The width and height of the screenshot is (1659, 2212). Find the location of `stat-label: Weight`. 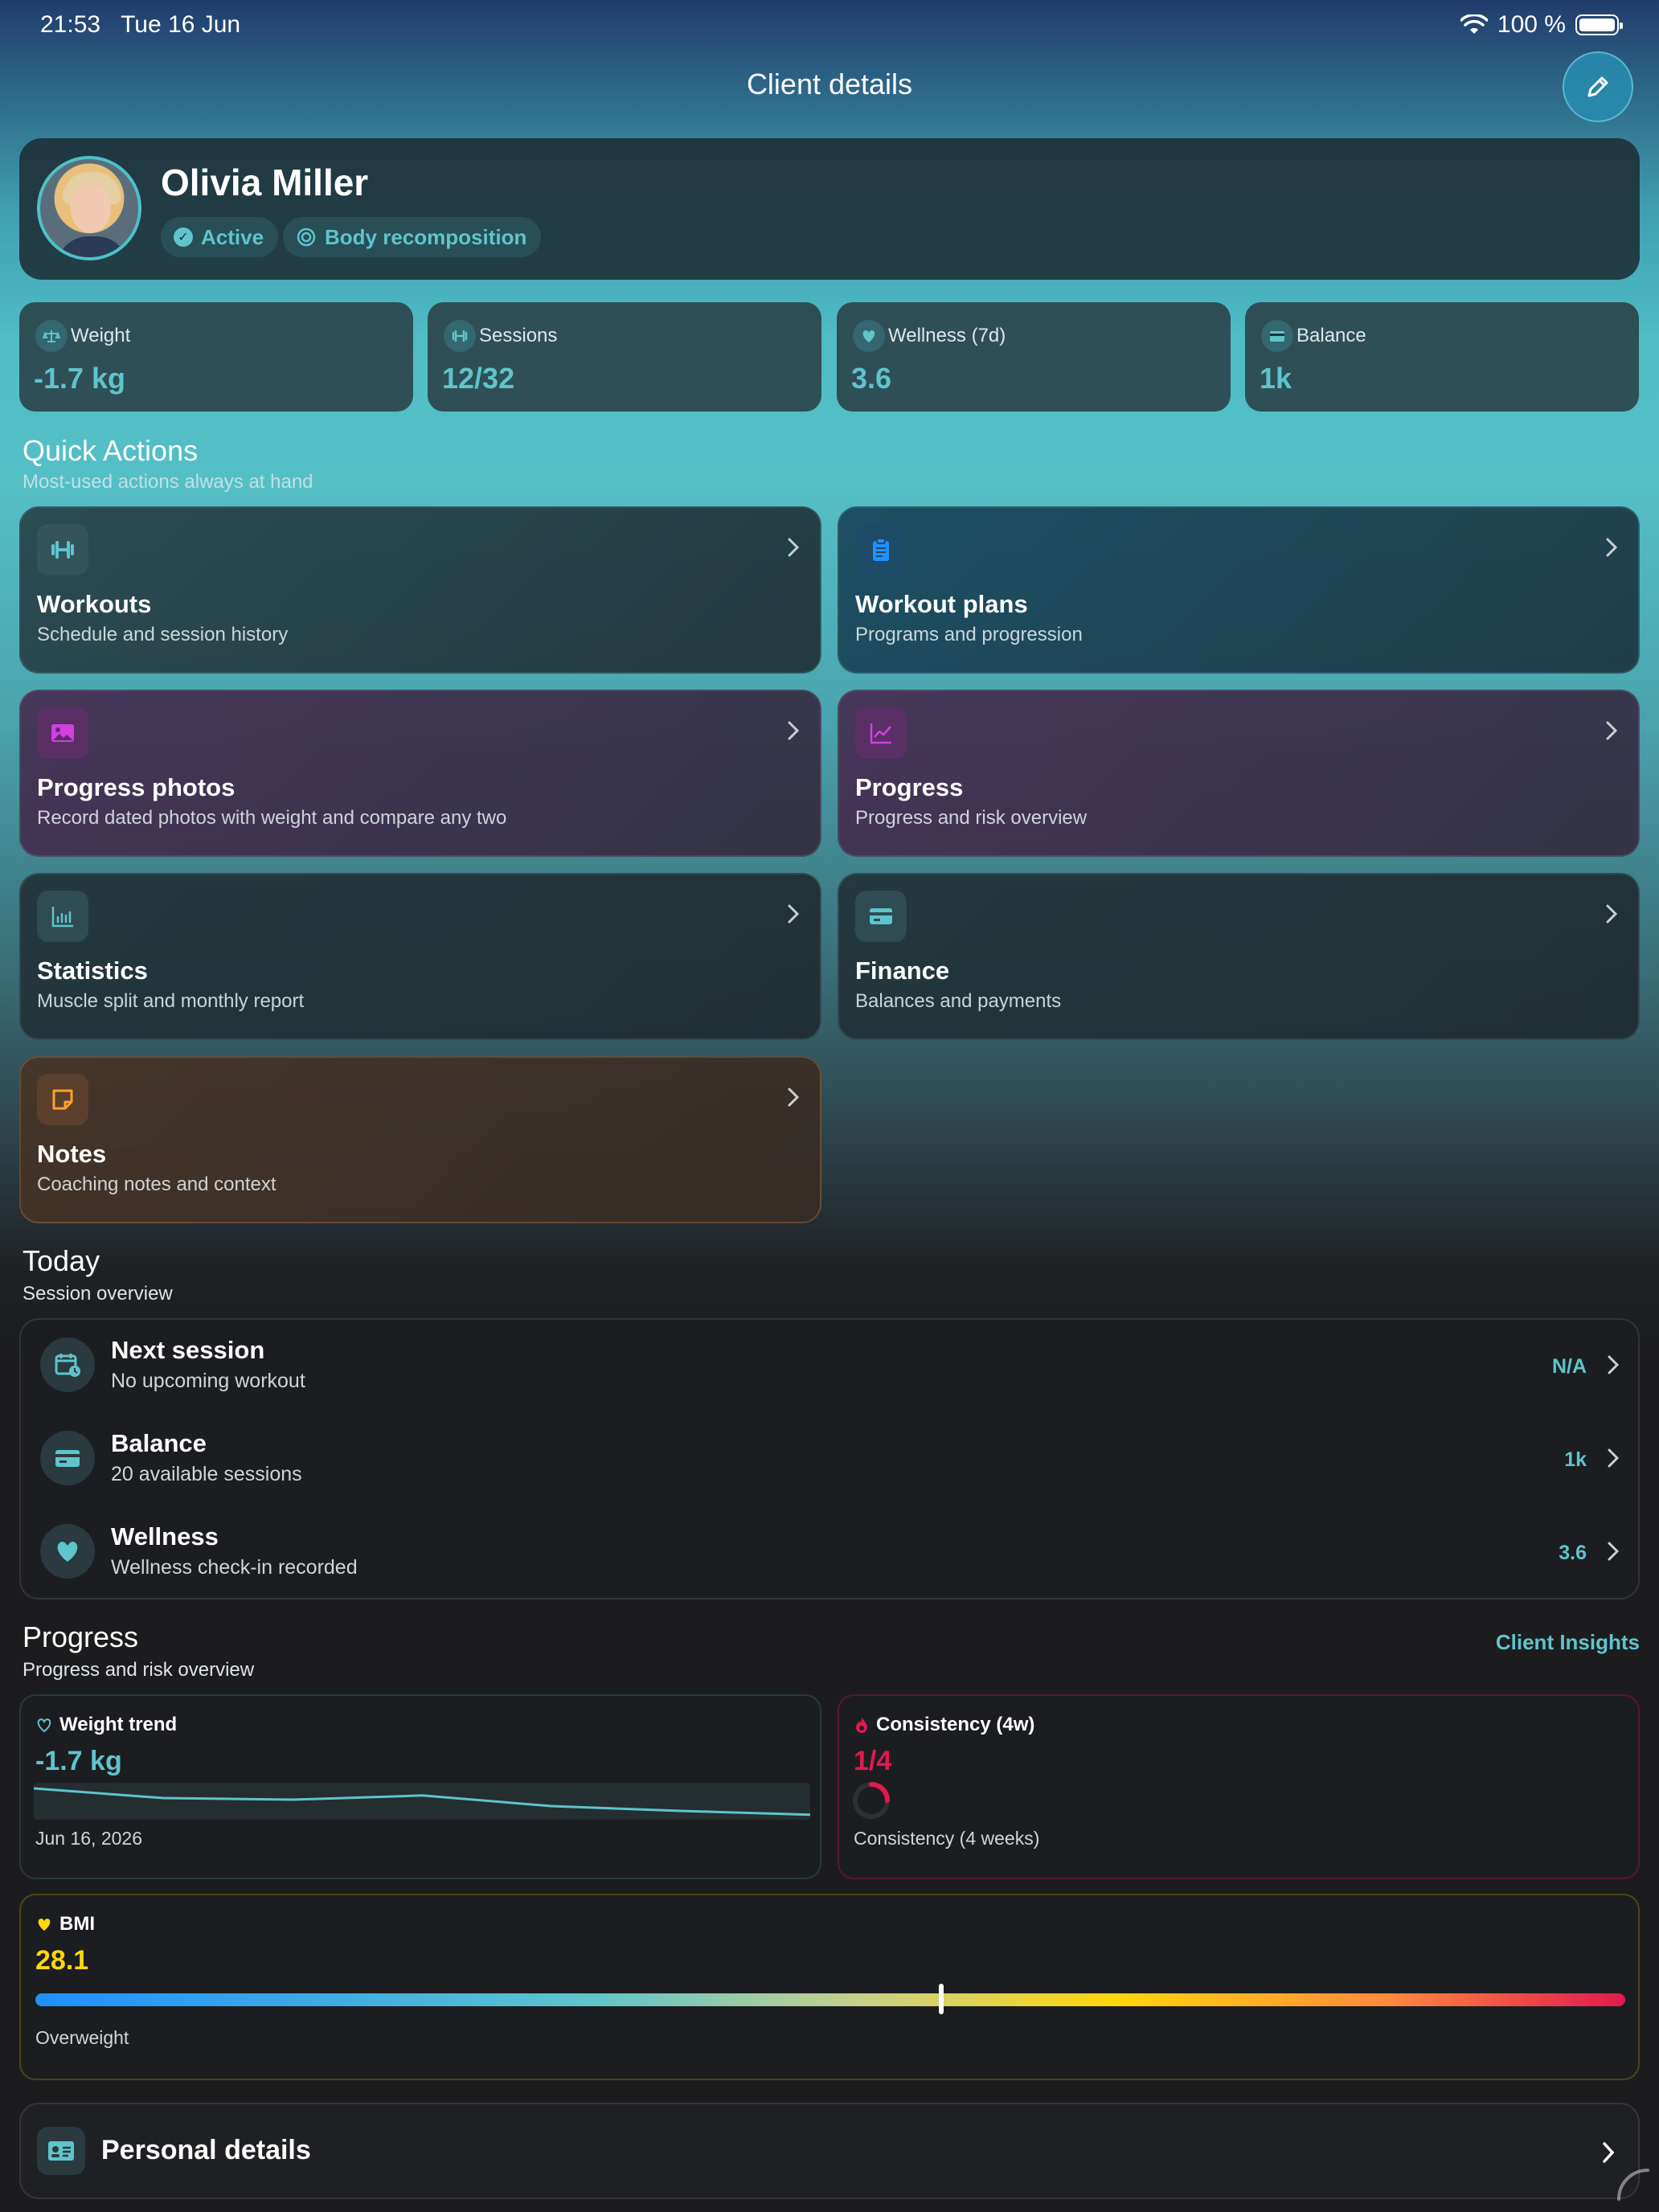

stat-label: Weight is located at coordinates (101, 335).